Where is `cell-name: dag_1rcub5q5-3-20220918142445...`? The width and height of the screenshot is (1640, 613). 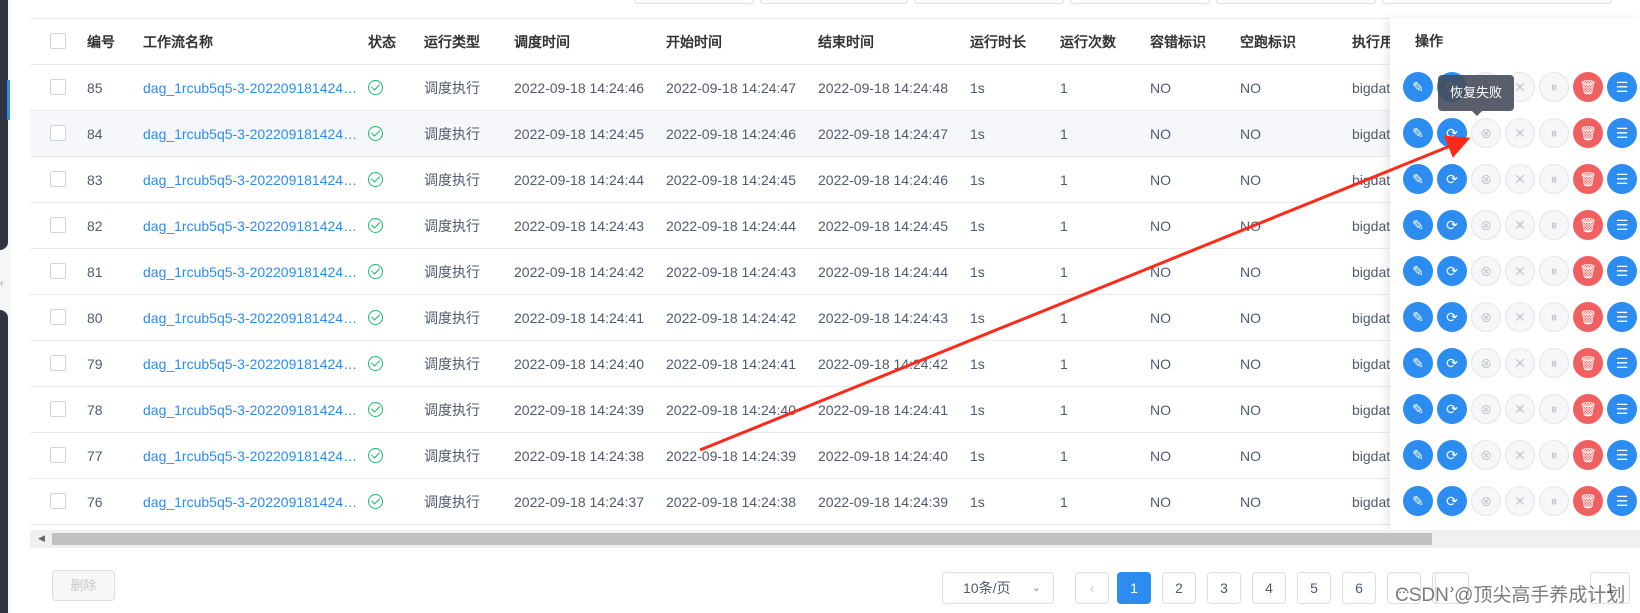
cell-name: dag_1rcub5q5-3-20220918142445... is located at coordinates (253, 134).